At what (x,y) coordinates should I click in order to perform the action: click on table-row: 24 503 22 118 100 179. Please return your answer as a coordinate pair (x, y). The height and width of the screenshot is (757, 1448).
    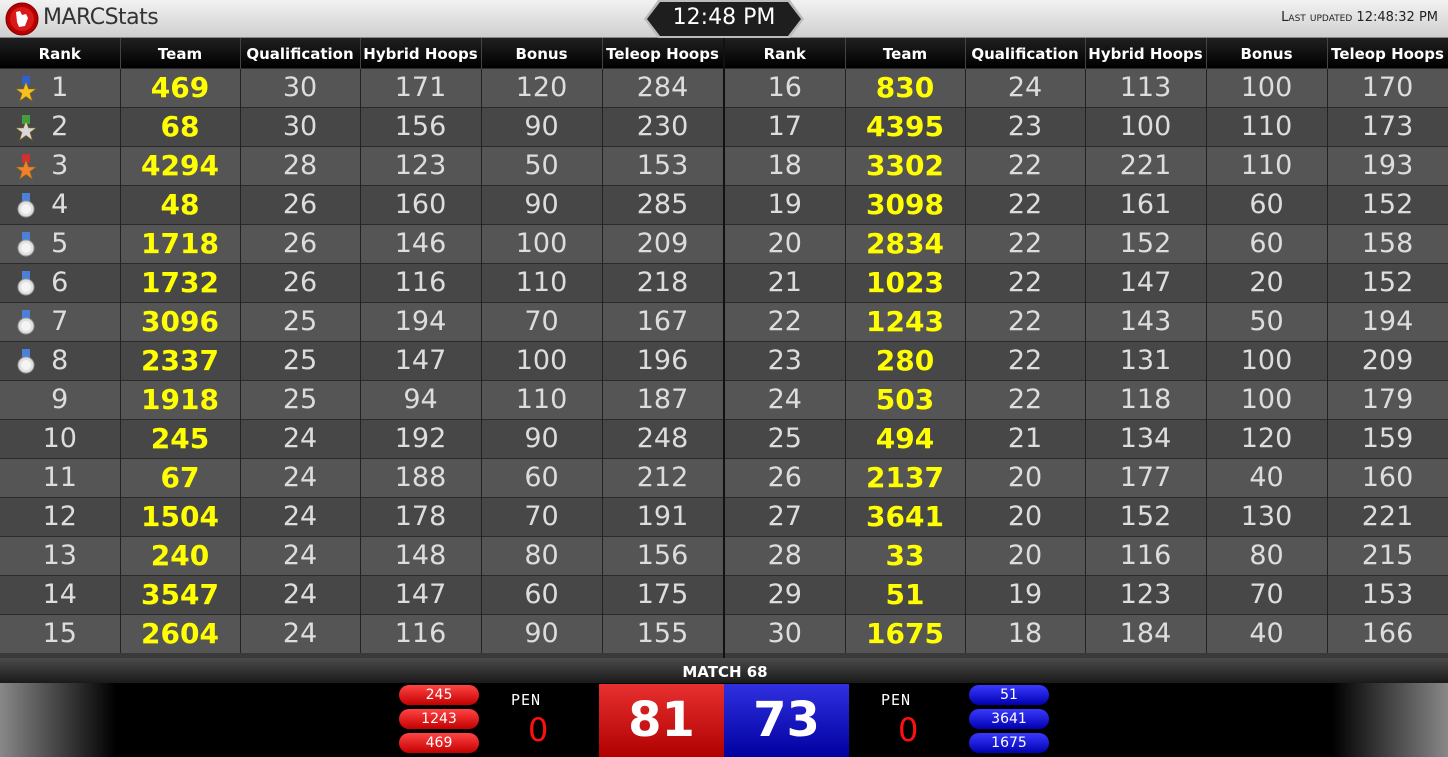
    Looking at the image, I should click on (1086, 399).